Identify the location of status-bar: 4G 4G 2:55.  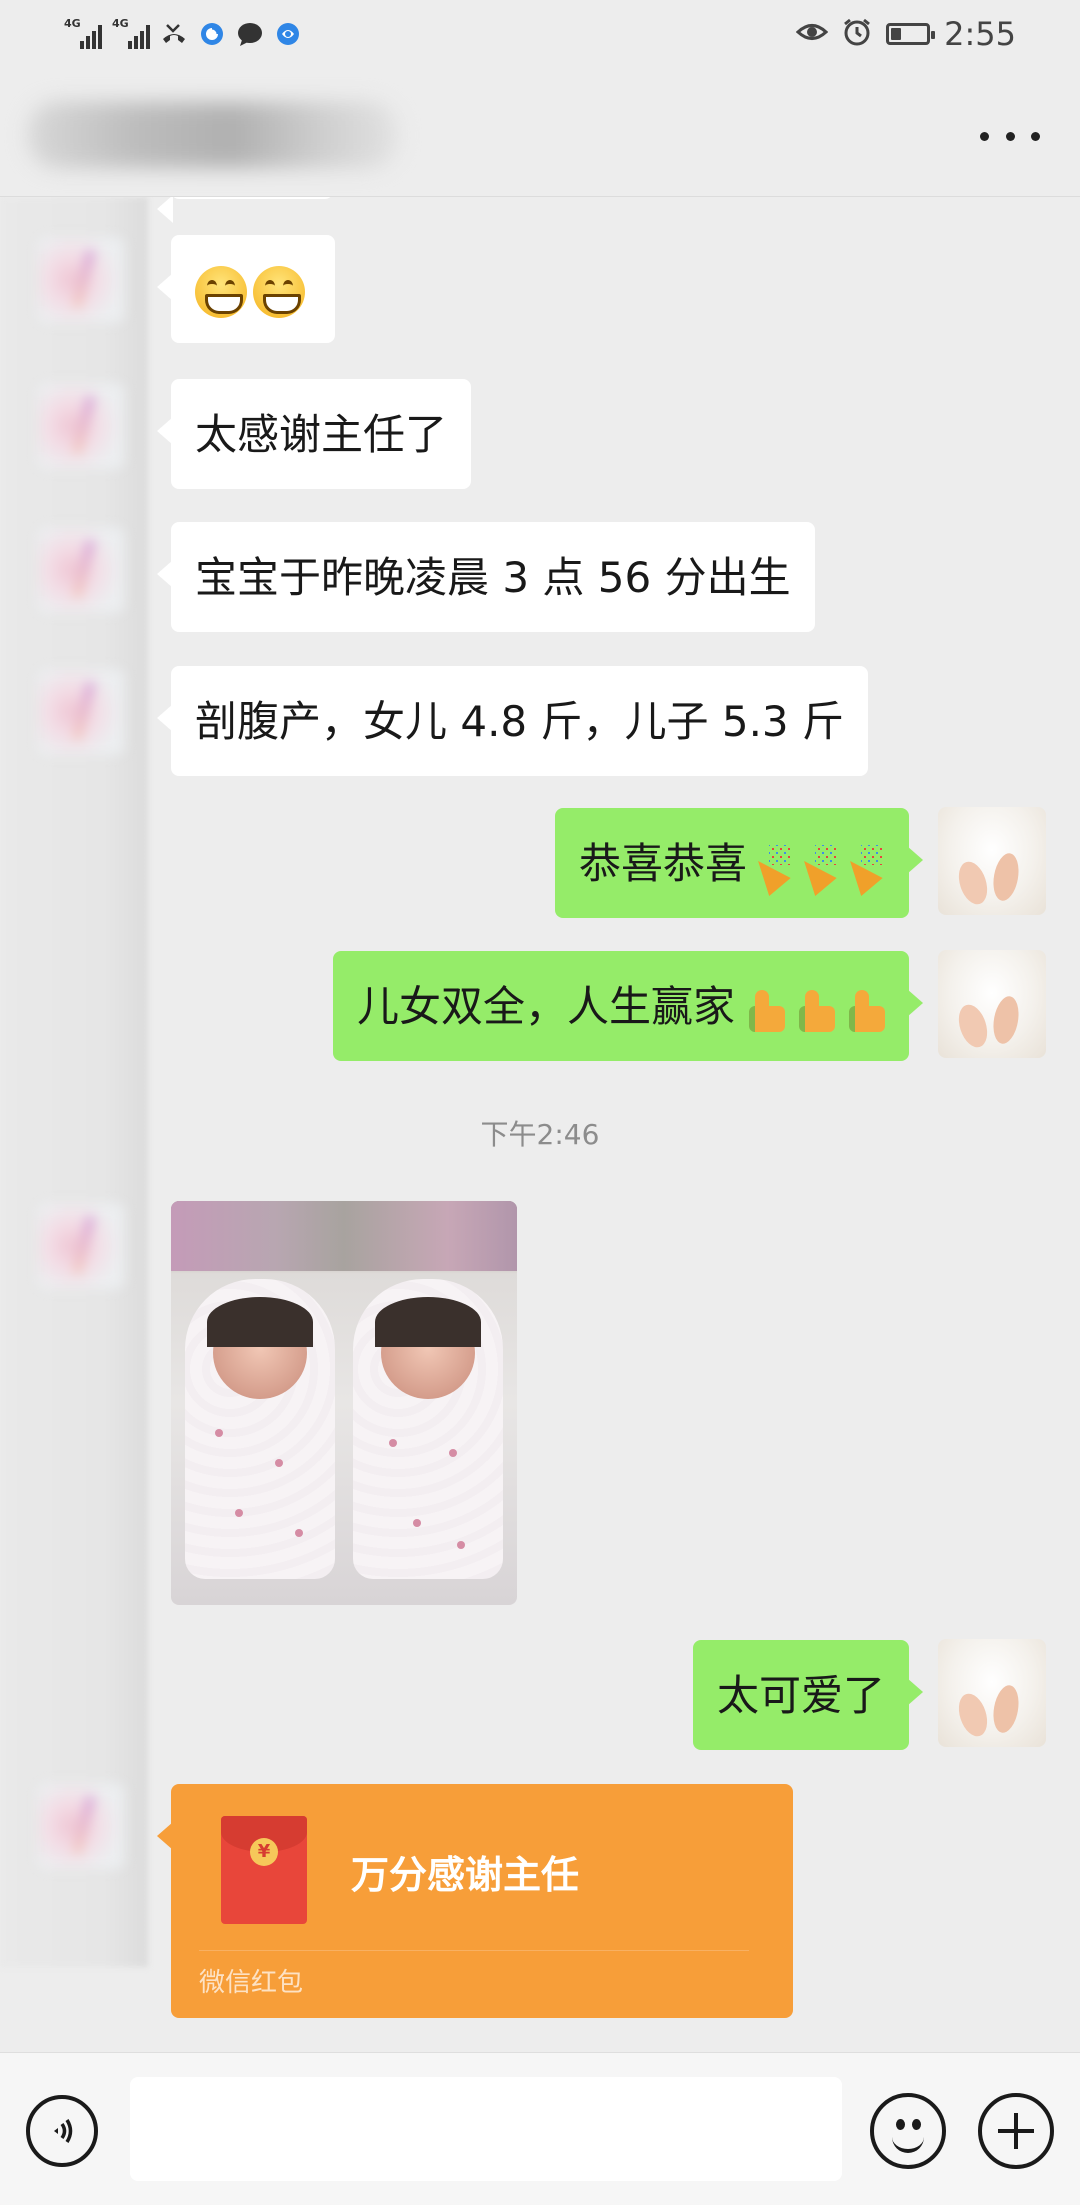
(540, 35).